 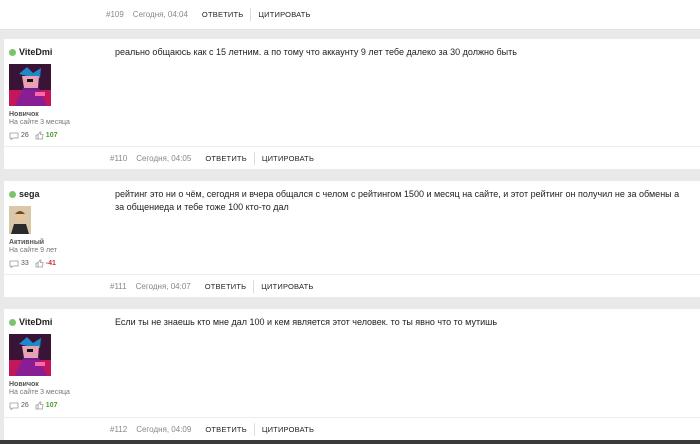 What do you see at coordinates (118, 286) in the screenshot?
I see `post-number: #111` at bounding box center [118, 286].